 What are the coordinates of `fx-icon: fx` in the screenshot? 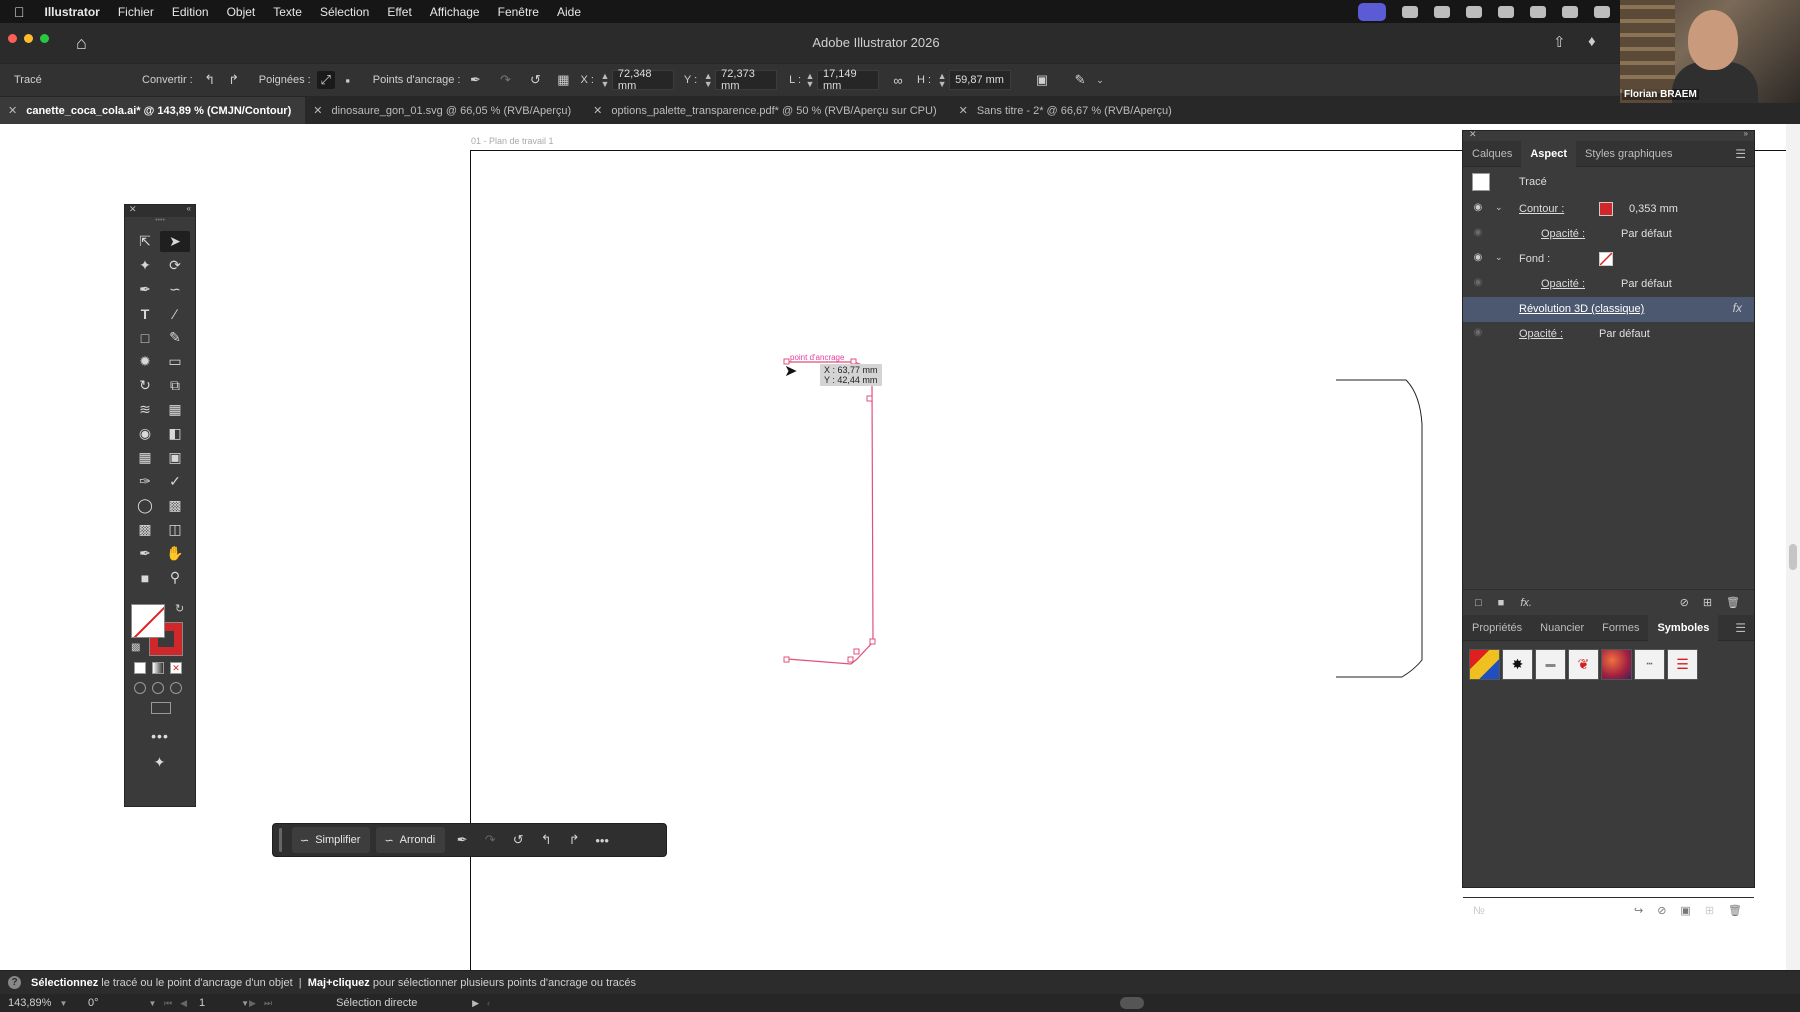 It's located at (1737, 308).